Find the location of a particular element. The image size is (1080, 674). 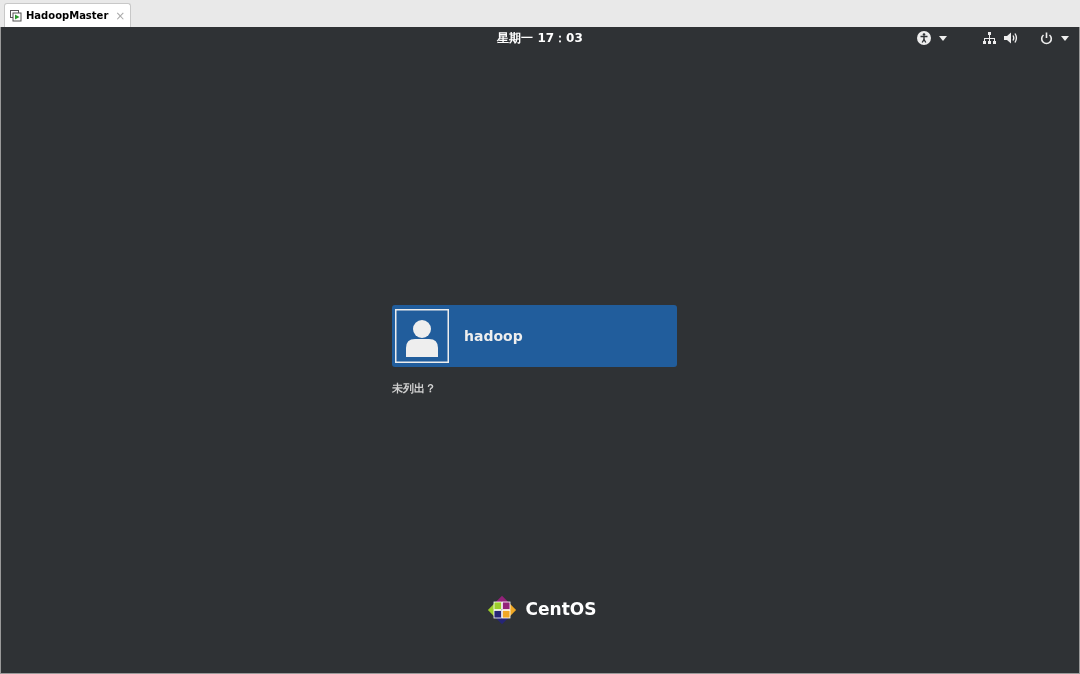

vm-icon is located at coordinates (16, 15).